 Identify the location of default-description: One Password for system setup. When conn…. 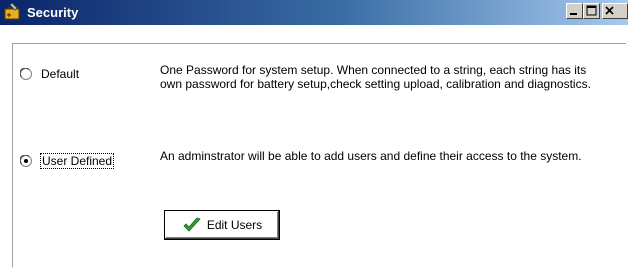
(375, 77).